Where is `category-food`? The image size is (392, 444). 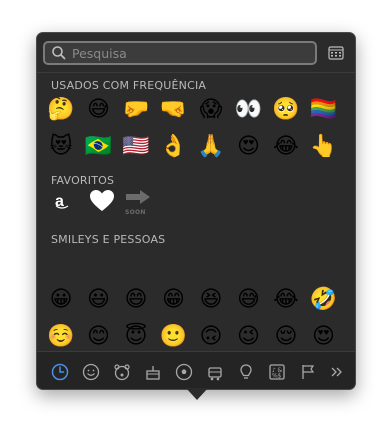 category-food is located at coordinates (153, 372).